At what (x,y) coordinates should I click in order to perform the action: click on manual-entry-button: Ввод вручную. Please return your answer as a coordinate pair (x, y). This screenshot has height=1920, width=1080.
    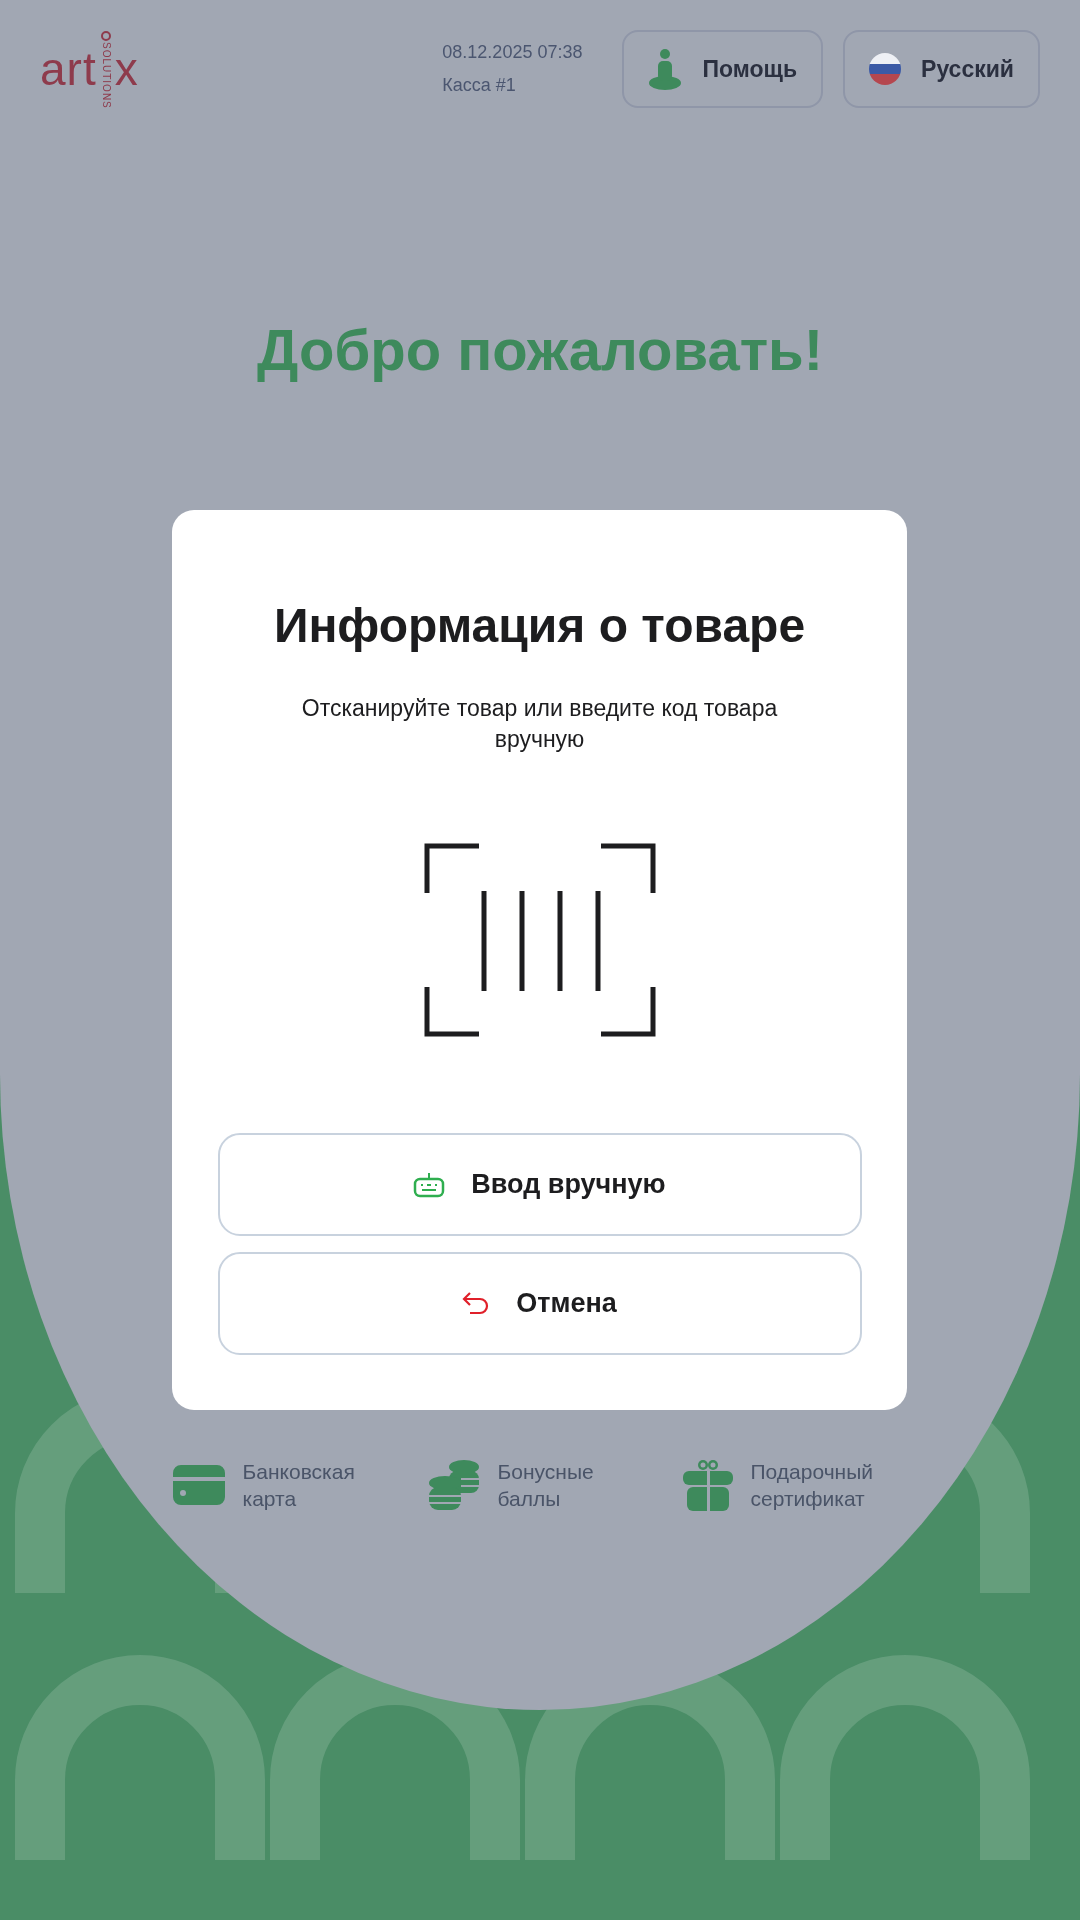
    Looking at the image, I should click on (539, 1185).